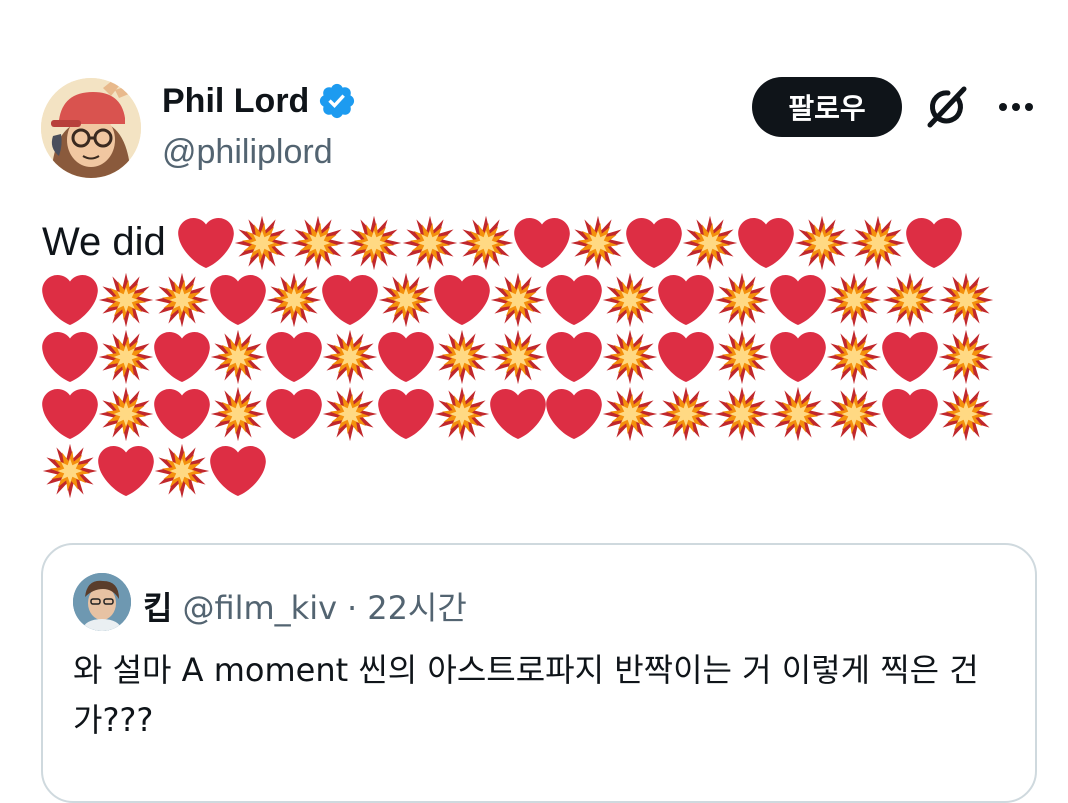 Image resolution: width=1068 pixels, height=803 pixels. Describe the element at coordinates (1016, 107) in the screenshot. I see `more-icon` at that location.